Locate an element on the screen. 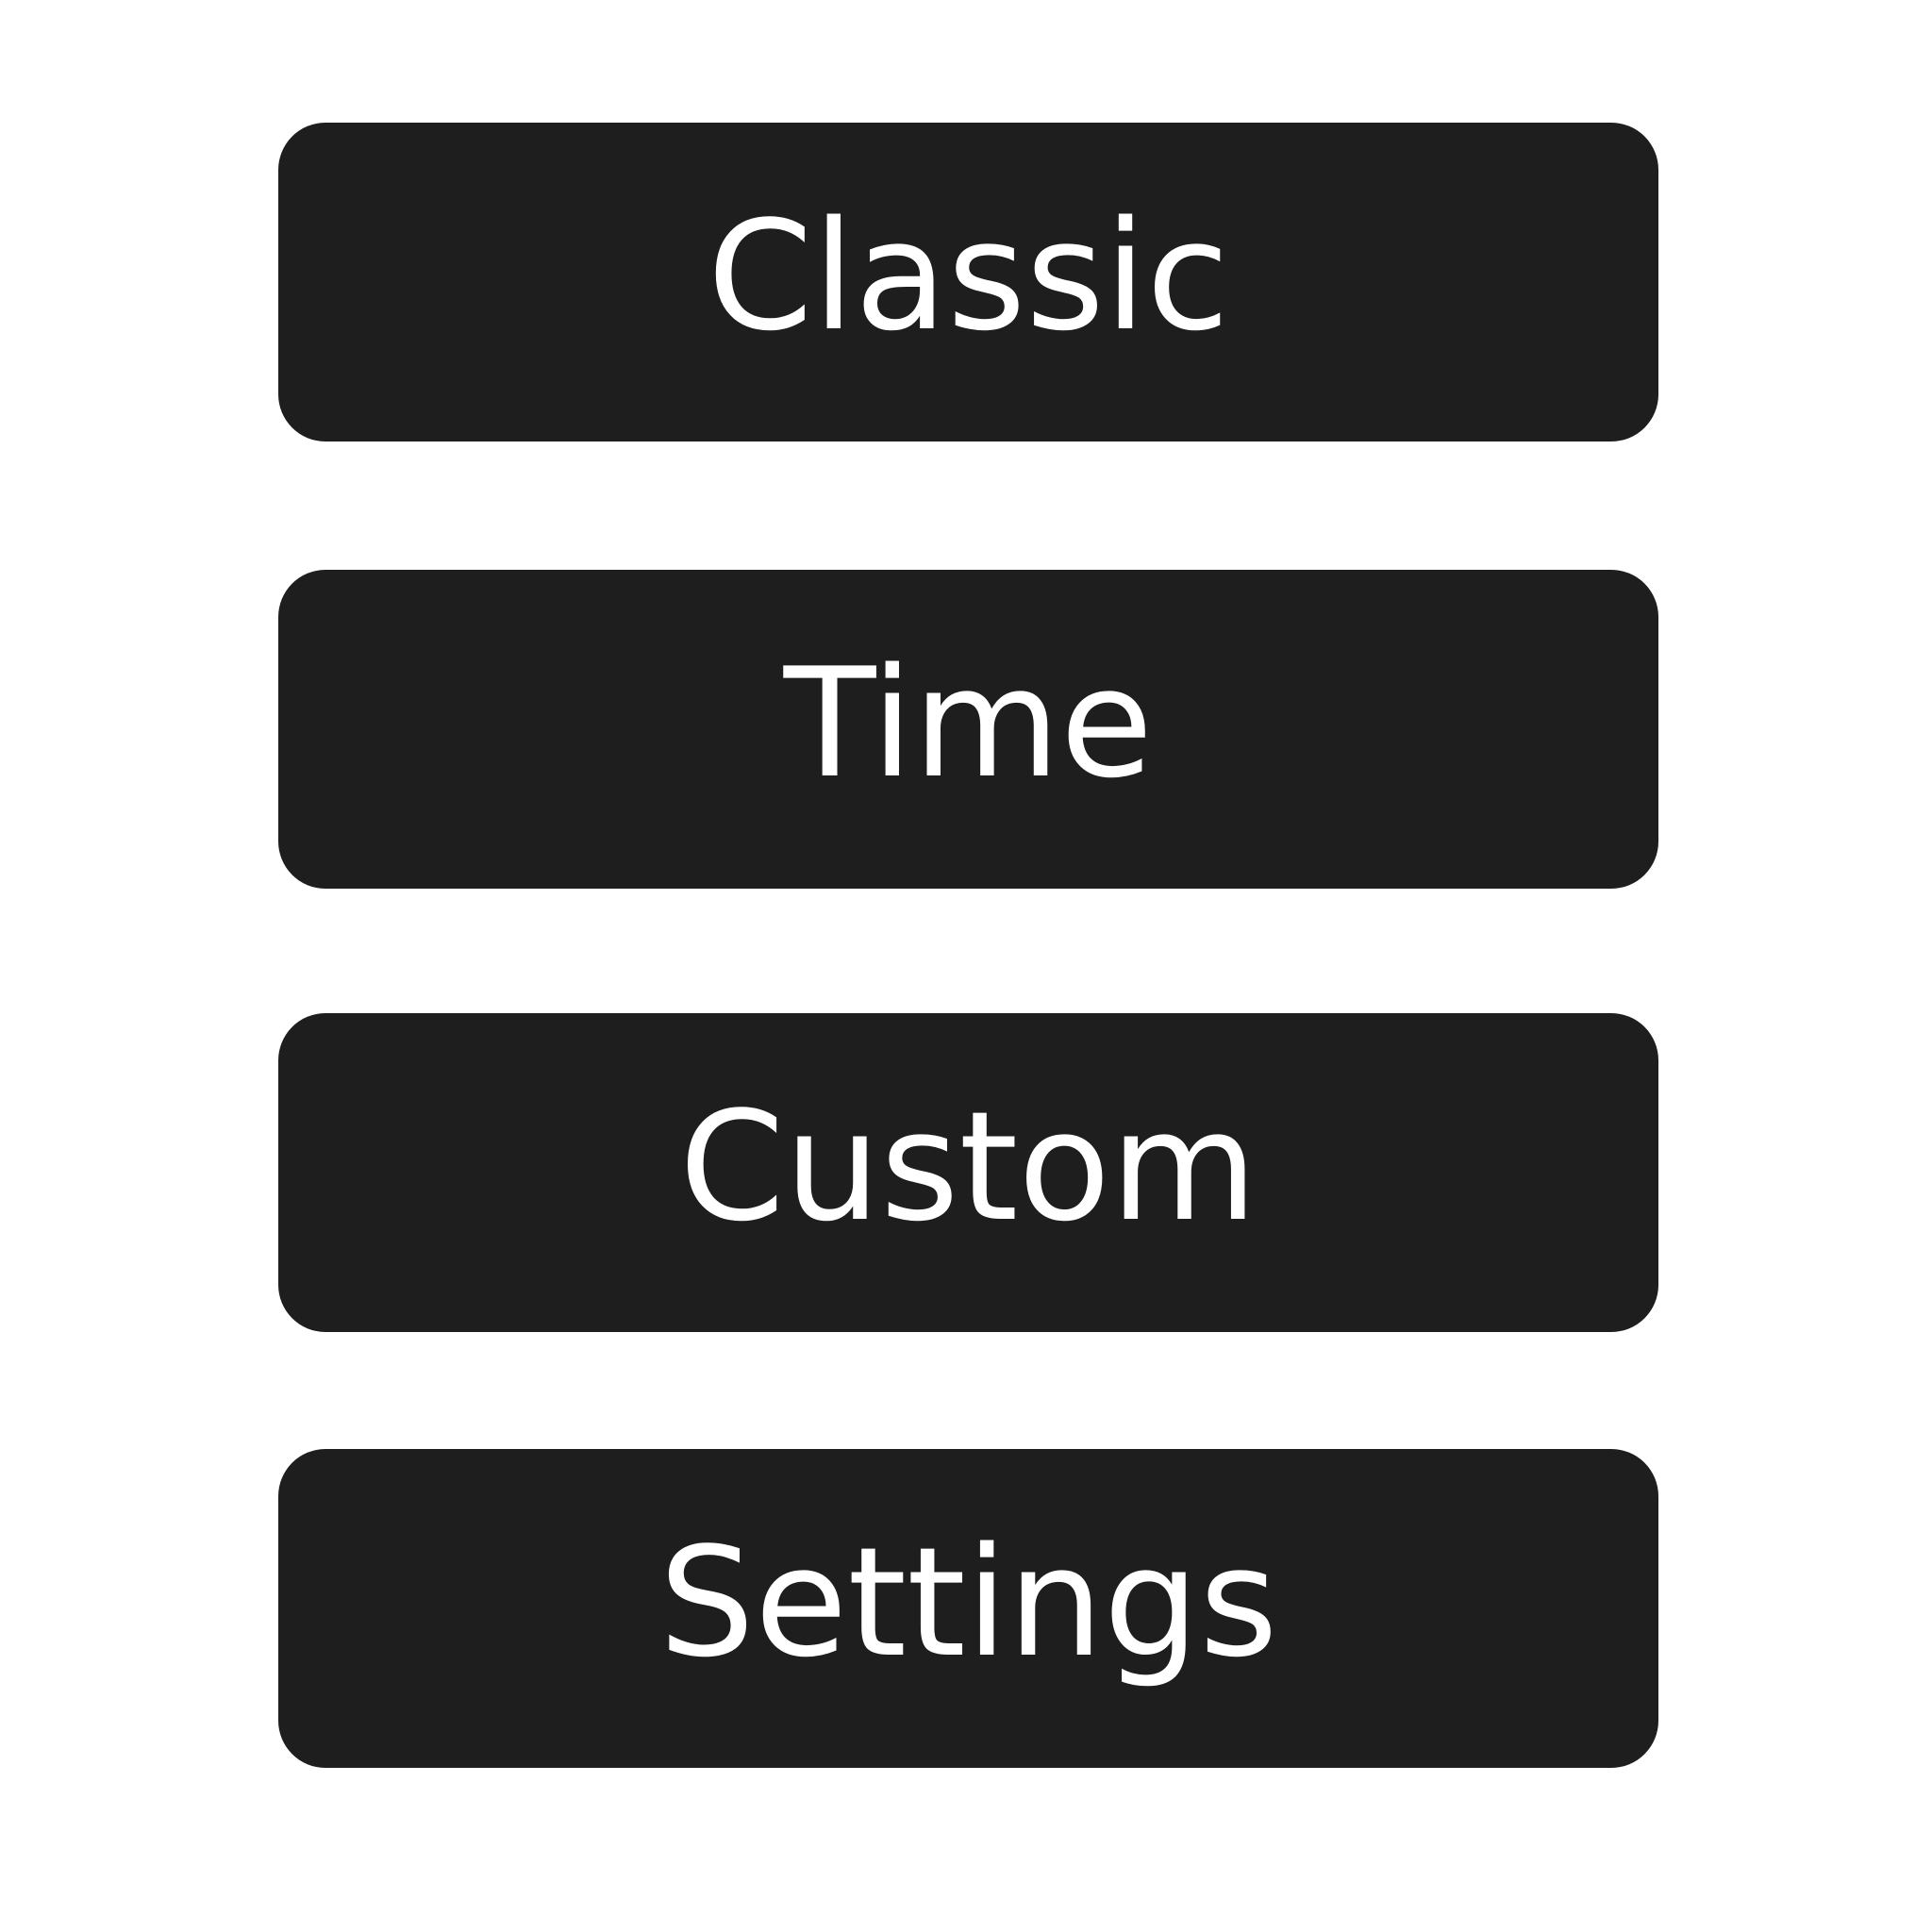 Image resolution: width=1932 pixels, height=1932 pixels. time-button: Time is located at coordinates (968, 730).